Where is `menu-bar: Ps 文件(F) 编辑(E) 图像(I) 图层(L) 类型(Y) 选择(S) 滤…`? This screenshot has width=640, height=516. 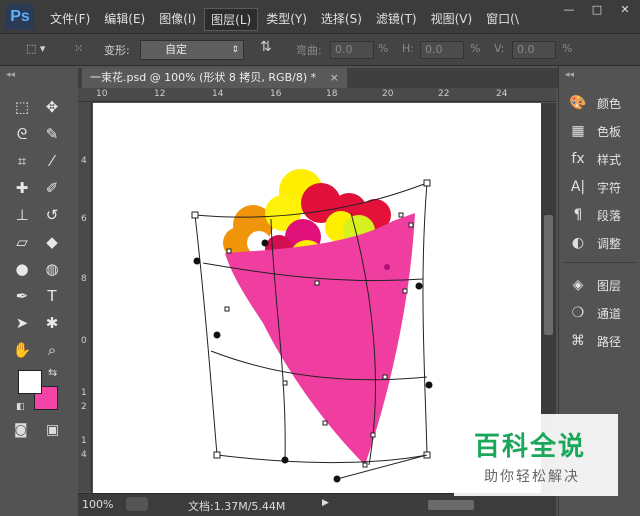
menu-bar: Ps 文件(F) 编辑(E) 图像(I) 图层(L) 类型(Y) 选择(S) 滤… is located at coordinates (320, 17).